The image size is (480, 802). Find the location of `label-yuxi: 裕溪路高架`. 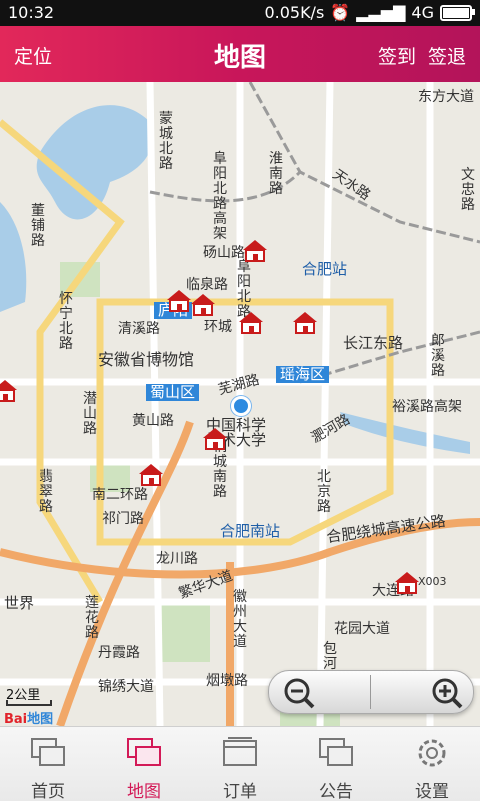

label-yuxi: 裕溪路高架 is located at coordinates (427, 407).